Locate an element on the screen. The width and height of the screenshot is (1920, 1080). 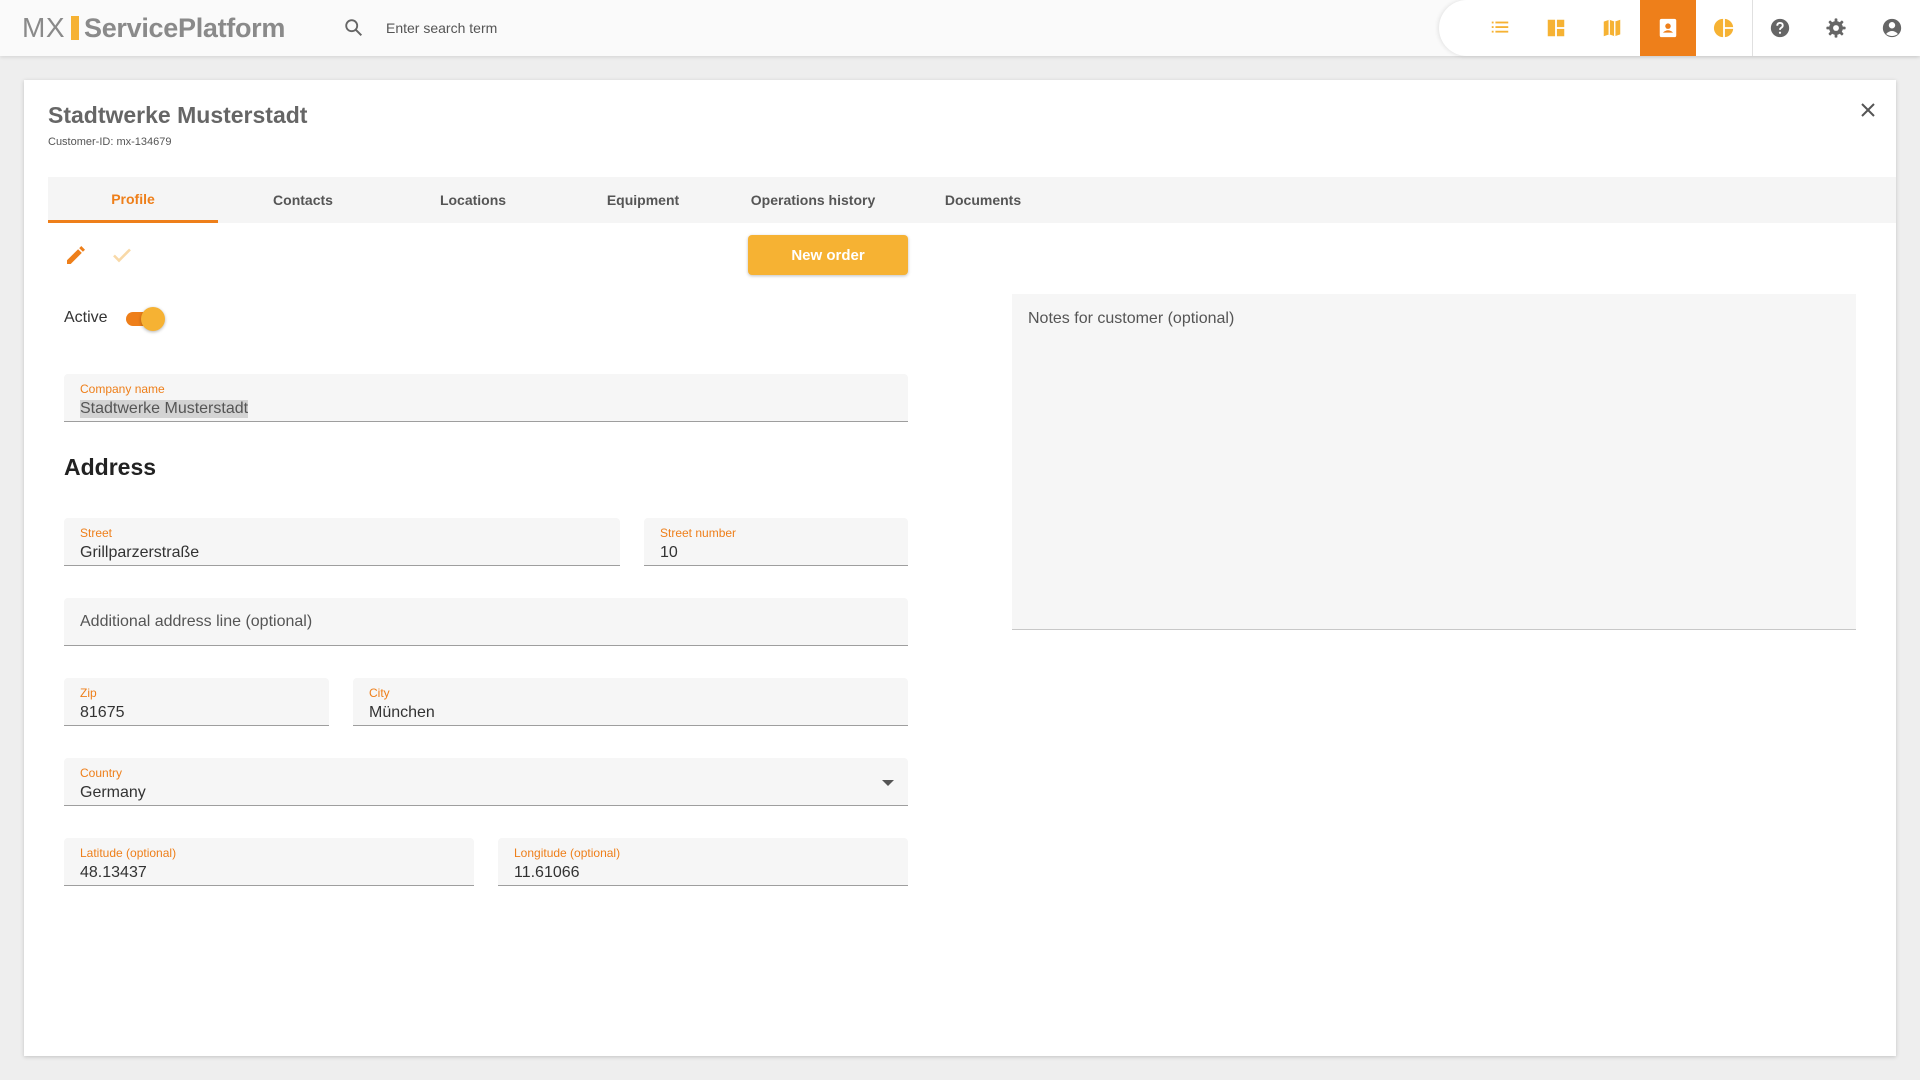
close-button is located at coordinates (1868, 110).